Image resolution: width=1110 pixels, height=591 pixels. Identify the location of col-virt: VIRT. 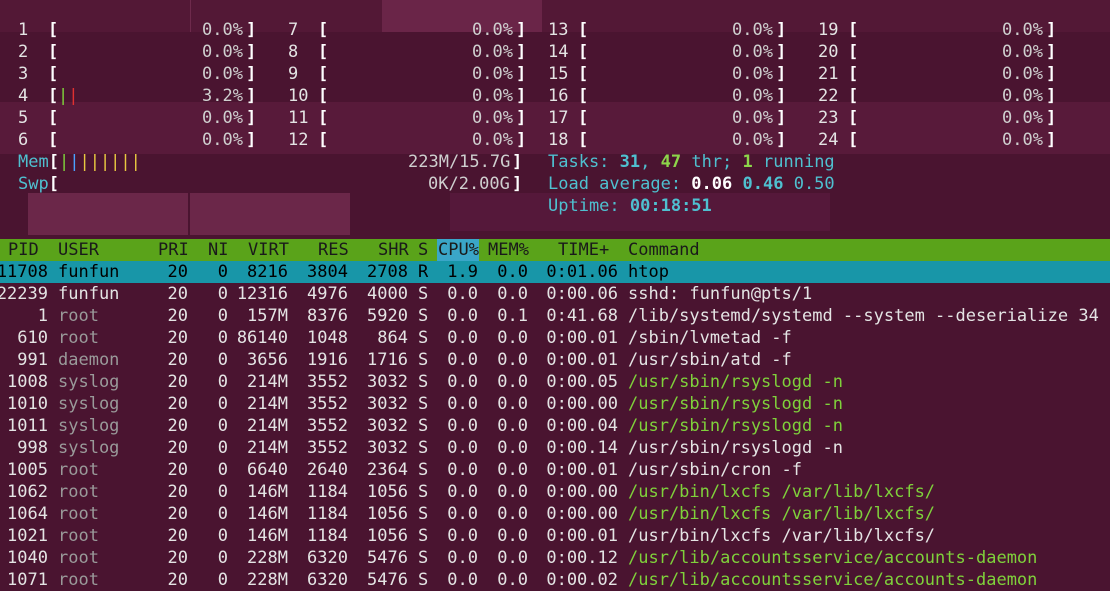
(268, 250).